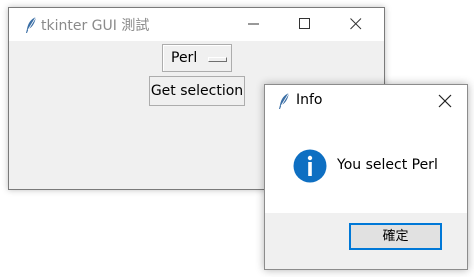 The height and width of the screenshot is (277, 474). I want to click on dialog-footer: 確定, so click(366, 241).